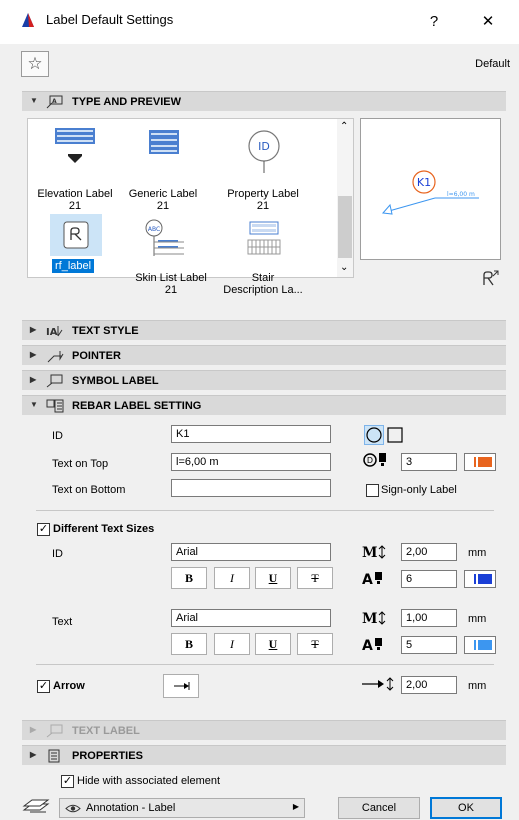 The width and height of the screenshot is (519, 820). I want to click on section-rebar-label-setting: ▼ REBAR LABEL SETTING, so click(264, 405).